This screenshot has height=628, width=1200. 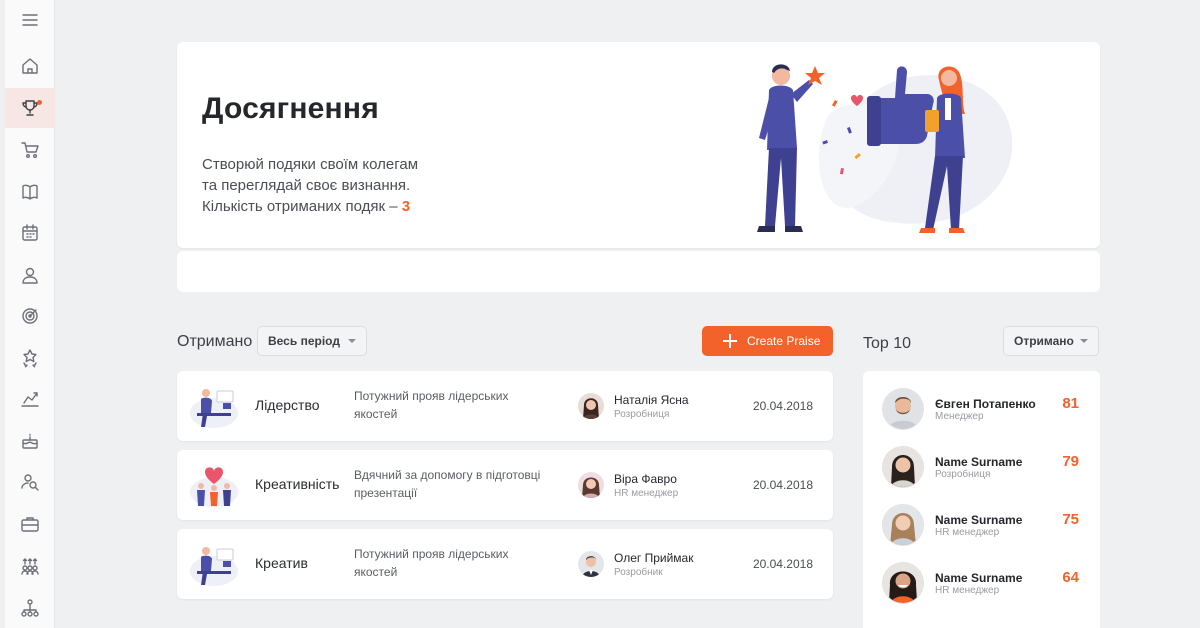 What do you see at coordinates (651, 400) in the screenshot?
I see `person-name: Наталія Ясна` at bounding box center [651, 400].